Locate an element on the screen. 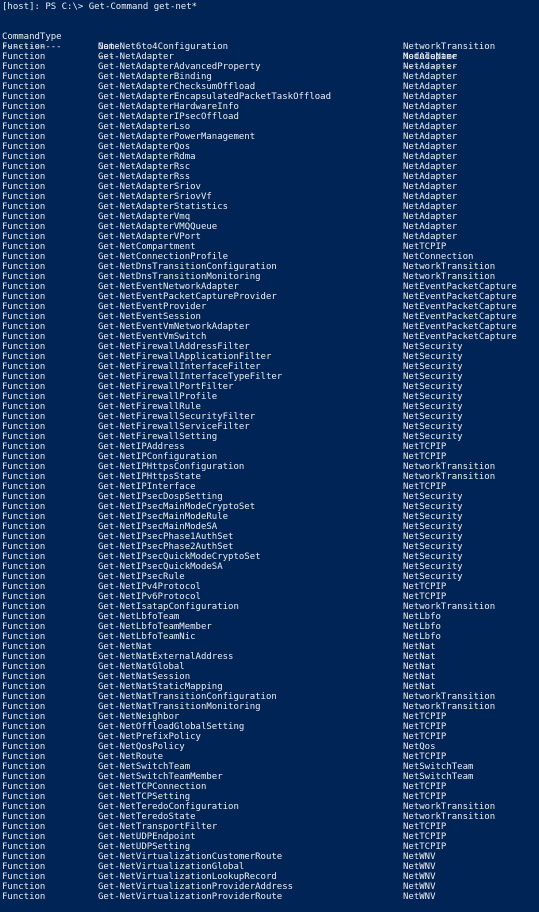  command-name-cell: Get-NetIPsecQuickModeCryptoSet is located at coordinates (179, 557).